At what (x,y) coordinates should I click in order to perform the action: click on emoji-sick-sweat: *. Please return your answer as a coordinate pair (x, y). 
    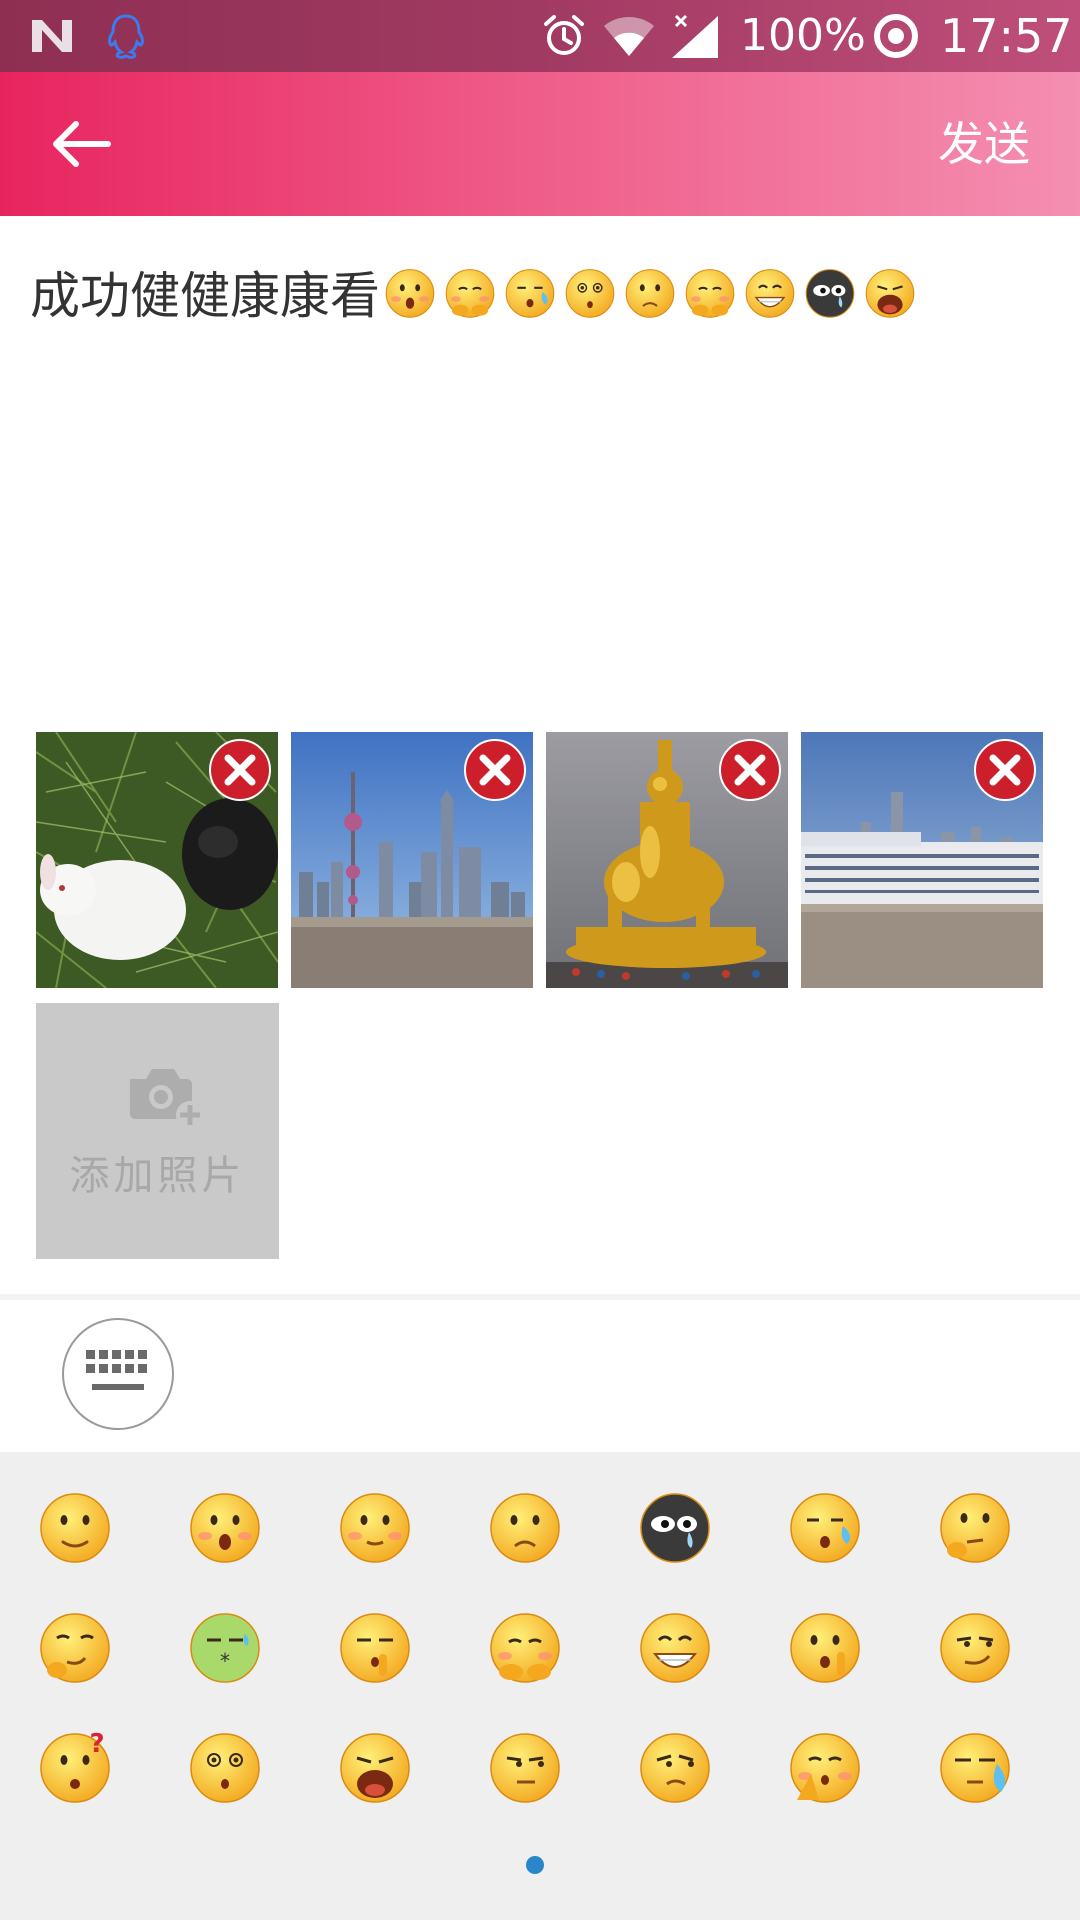
    Looking at the image, I should click on (225, 1646).